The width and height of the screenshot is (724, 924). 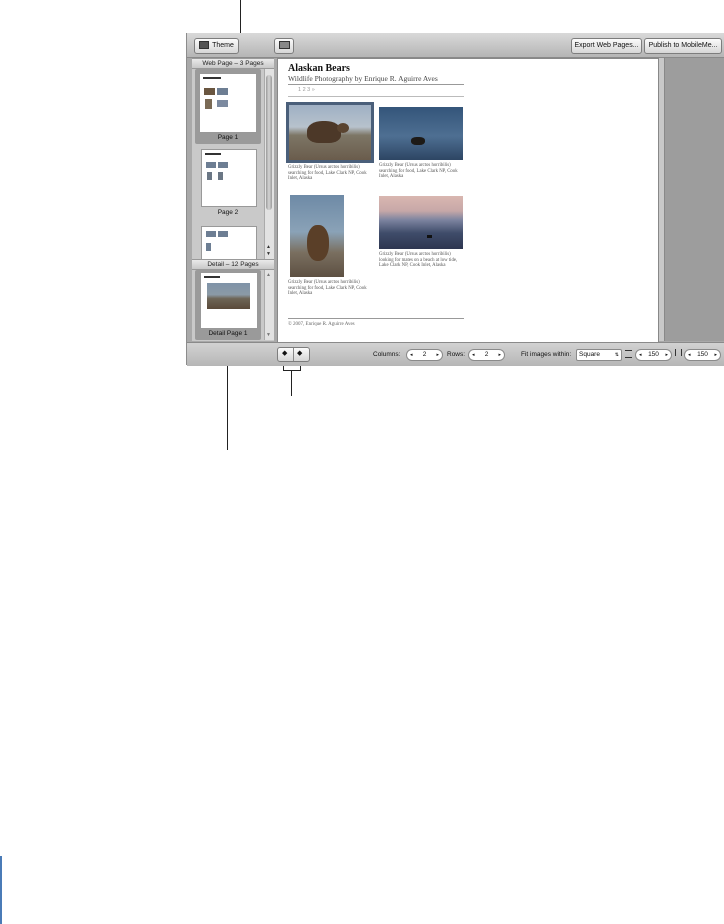 What do you see at coordinates (653, 355) in the screenshot?
I see `width-stepper: ◂ 150 ▸` at bounding box center [653, 355].